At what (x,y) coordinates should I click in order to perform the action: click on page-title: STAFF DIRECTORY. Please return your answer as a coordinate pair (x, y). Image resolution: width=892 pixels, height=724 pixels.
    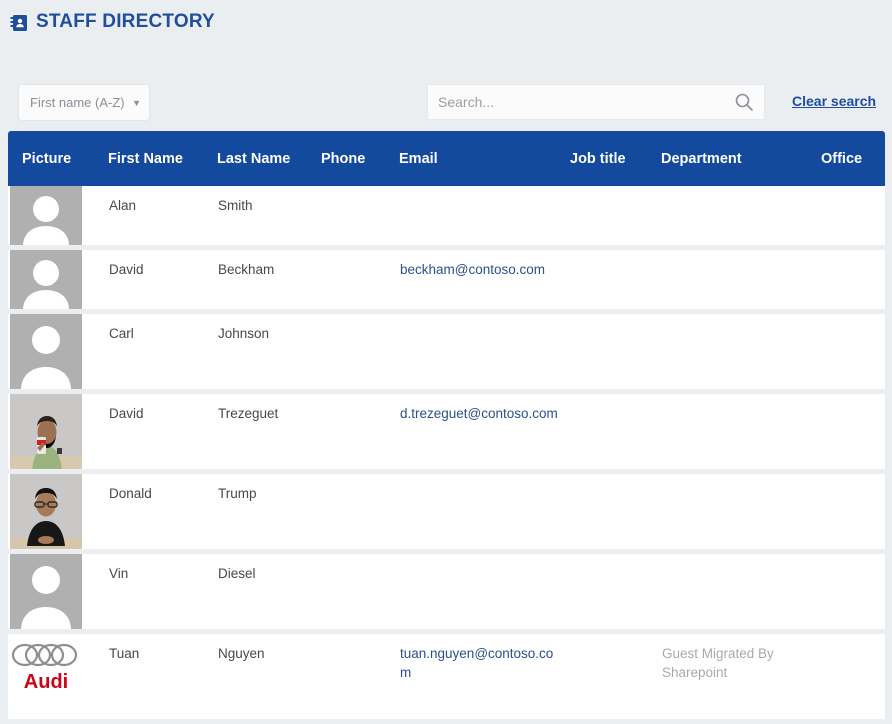
    Looking at the image, I should click on (125, 21).